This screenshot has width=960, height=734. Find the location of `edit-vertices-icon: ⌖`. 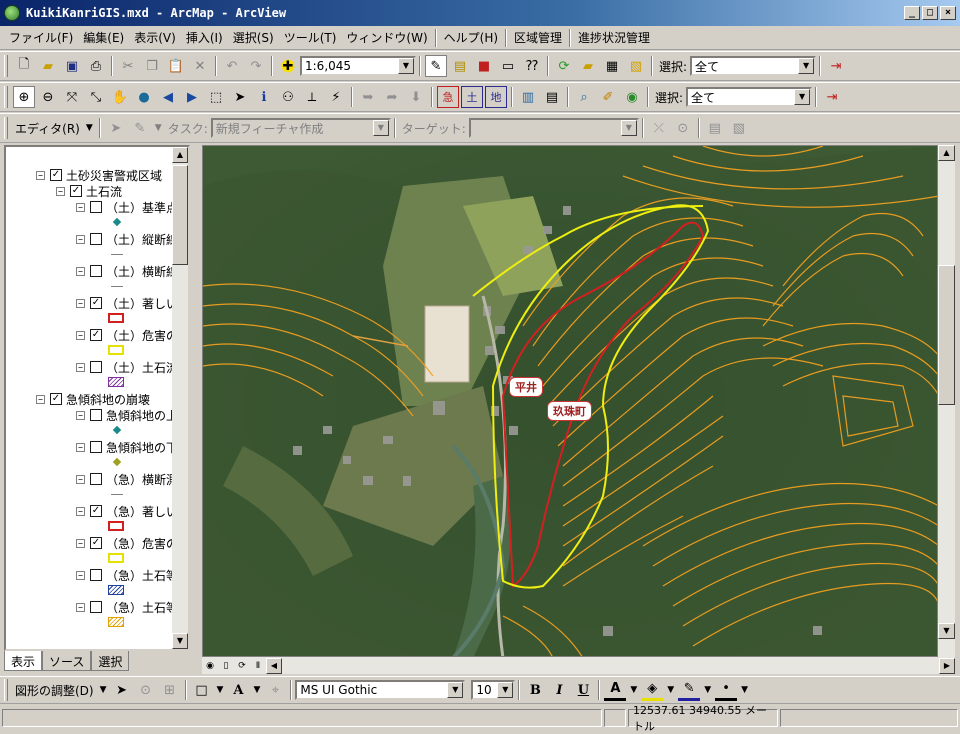

edit-vertices-icon: ⌖ is located at coordinates (275, 690).